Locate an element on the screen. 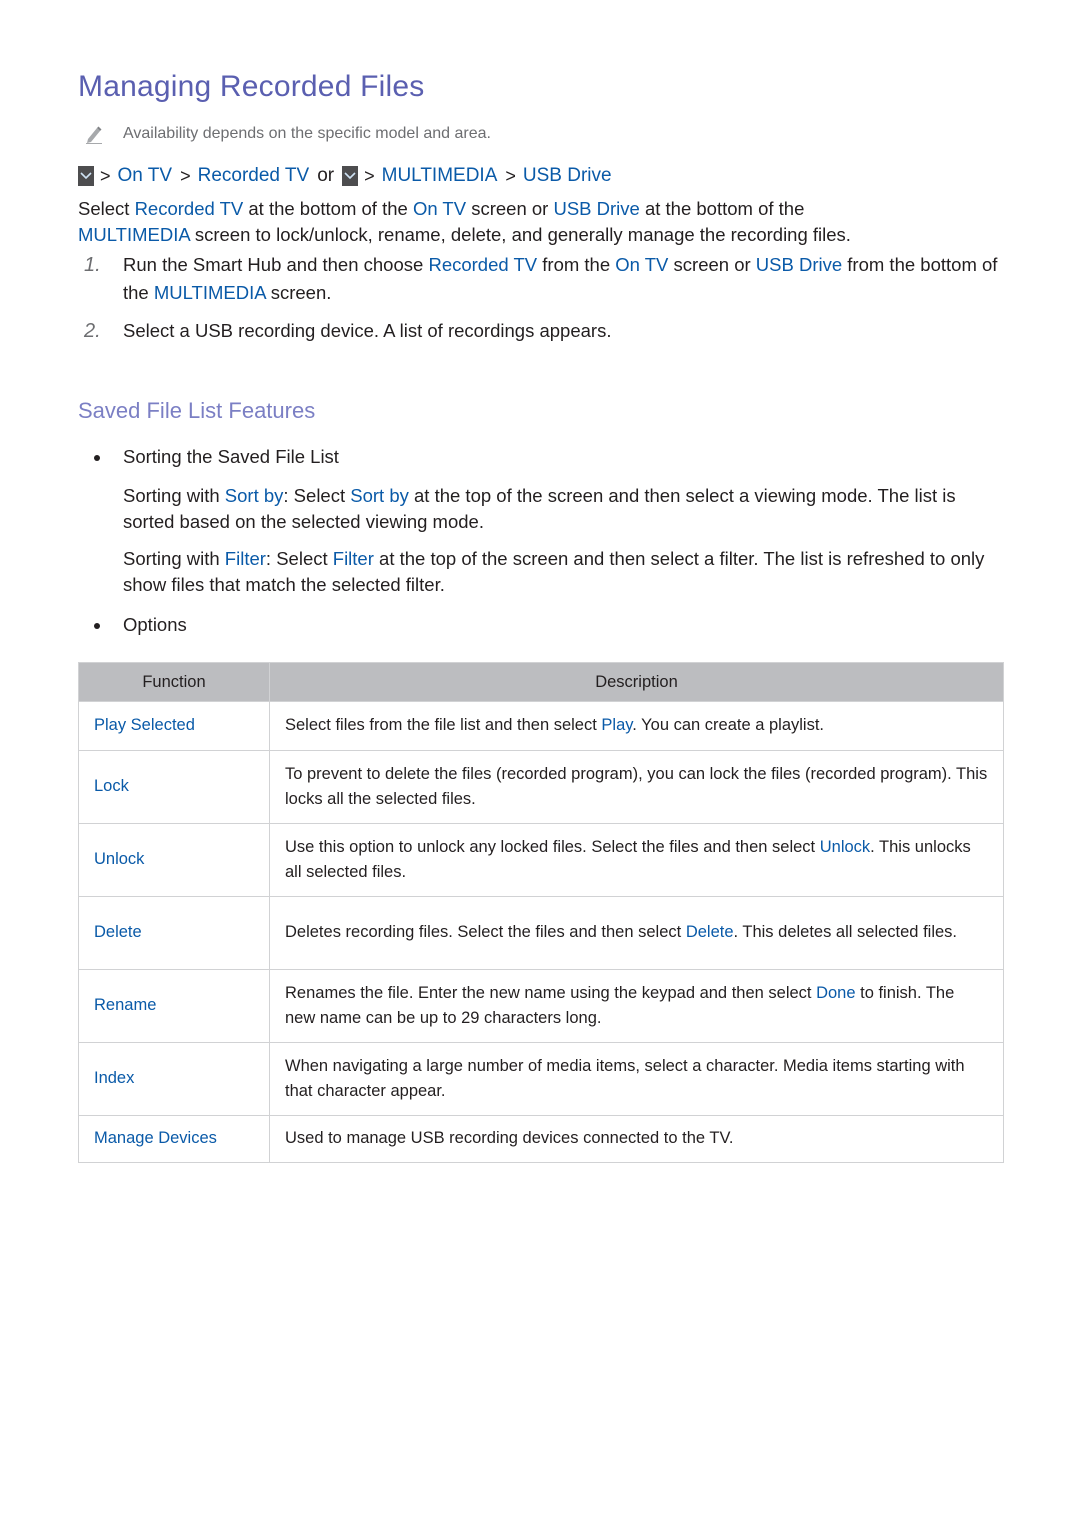 This screenshot has height=1527, width=1080. column-header-description: Description is located at coordinates (636, 682).